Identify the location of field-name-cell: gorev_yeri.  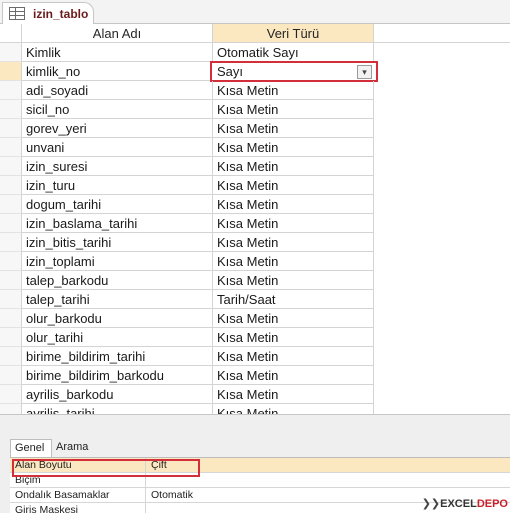
(117, 128).